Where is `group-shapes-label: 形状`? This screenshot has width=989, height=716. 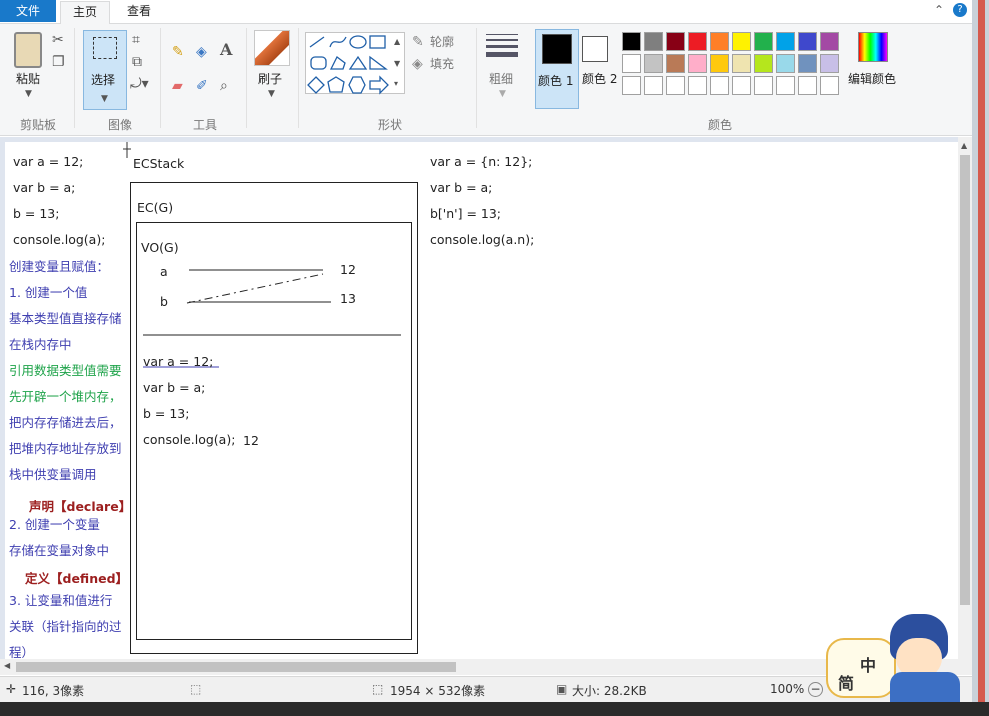
group-shapes-label: 形状 is located at coordinates (389, 125).